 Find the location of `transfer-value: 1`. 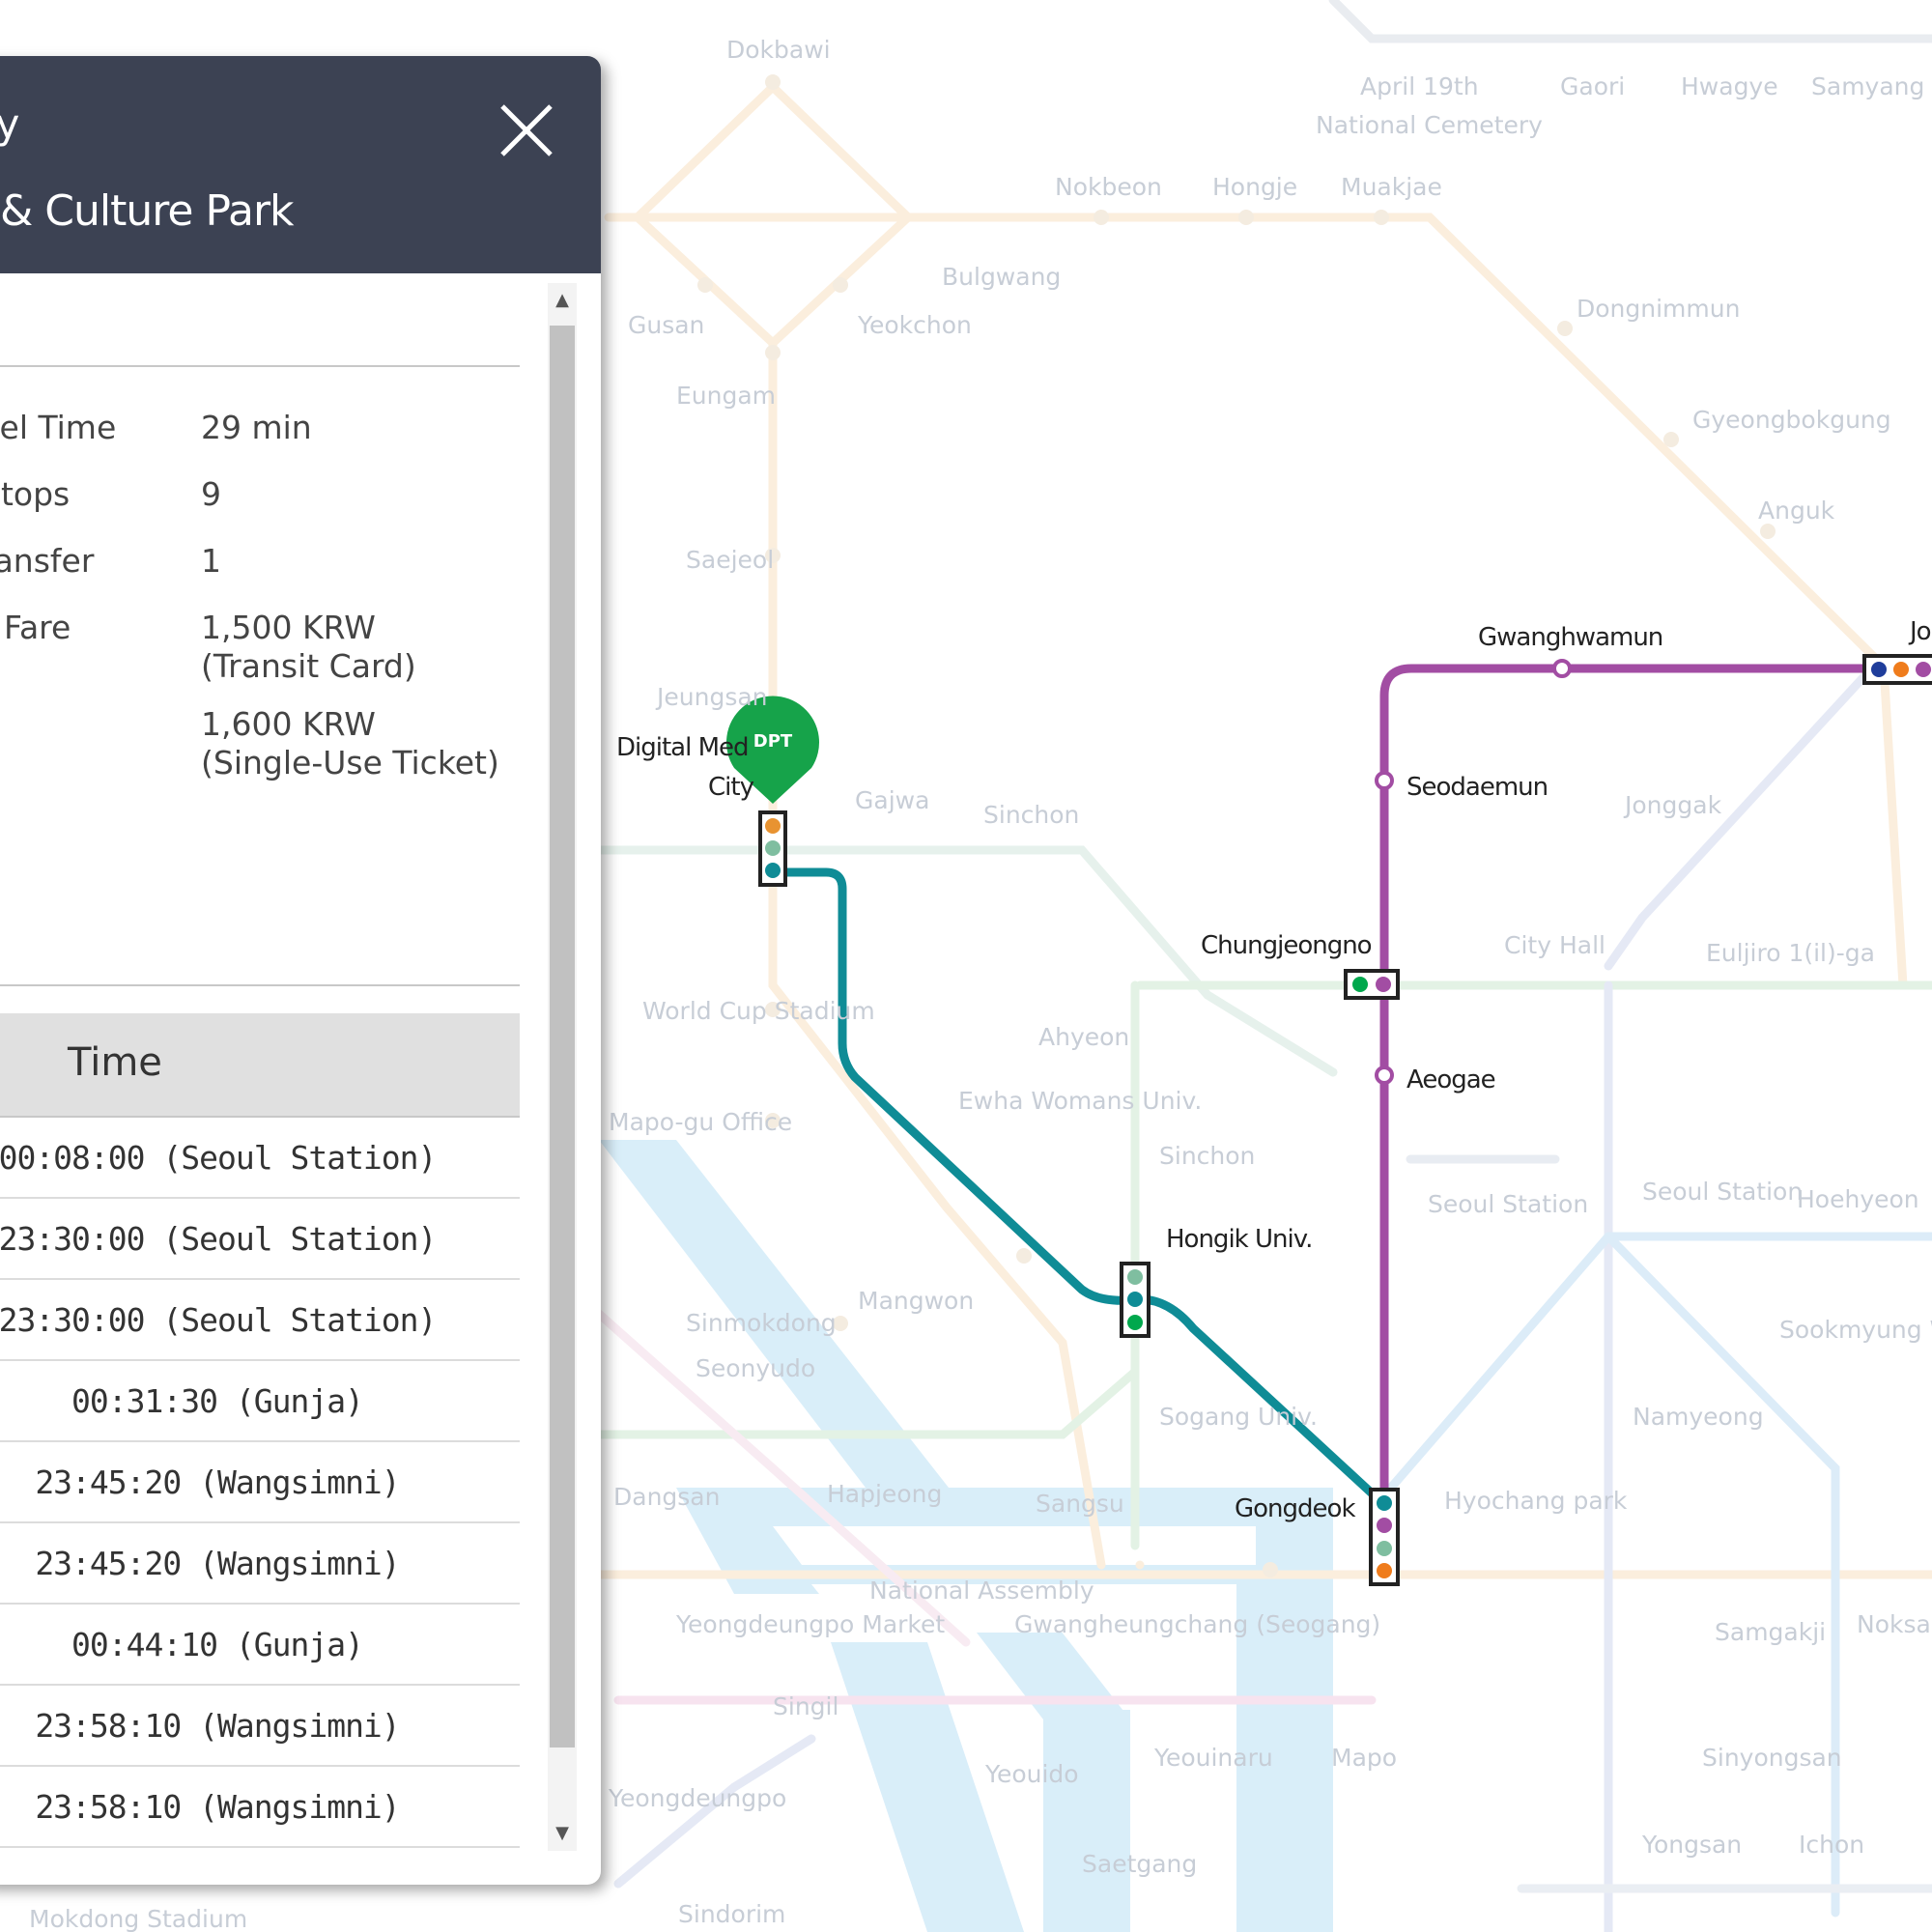

transfer-value: 1 is located at coordinates (211, 561).